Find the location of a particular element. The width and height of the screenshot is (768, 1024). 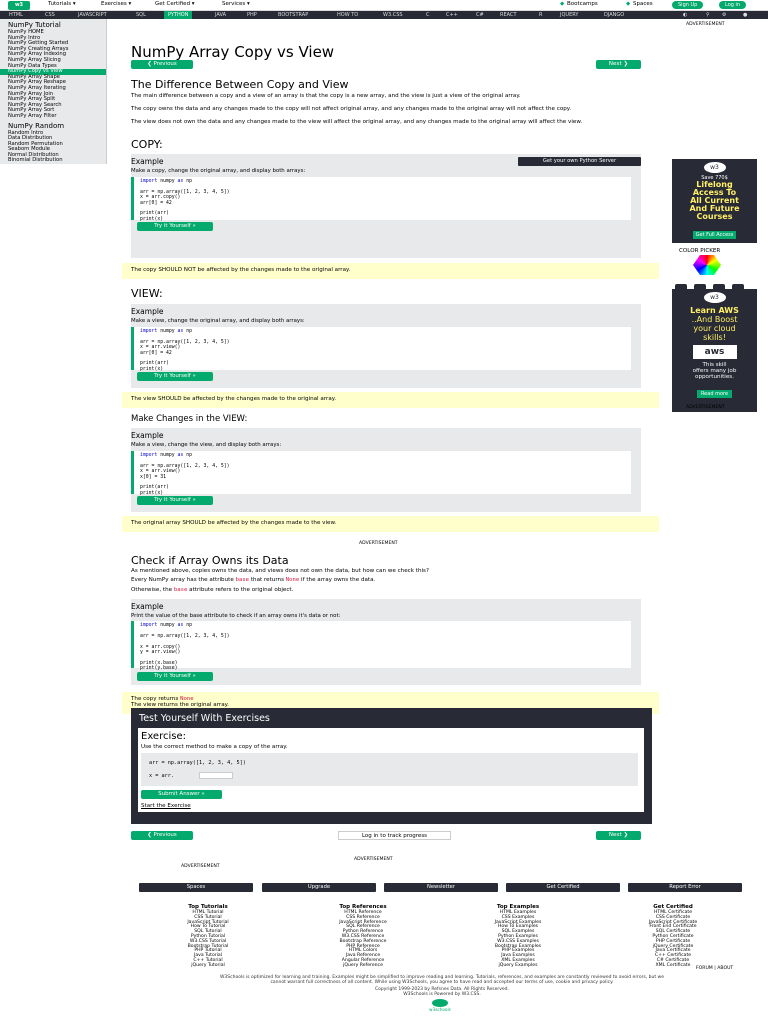

previous-button-bottom: ❮ Previous is located at coordinates (162, 835).